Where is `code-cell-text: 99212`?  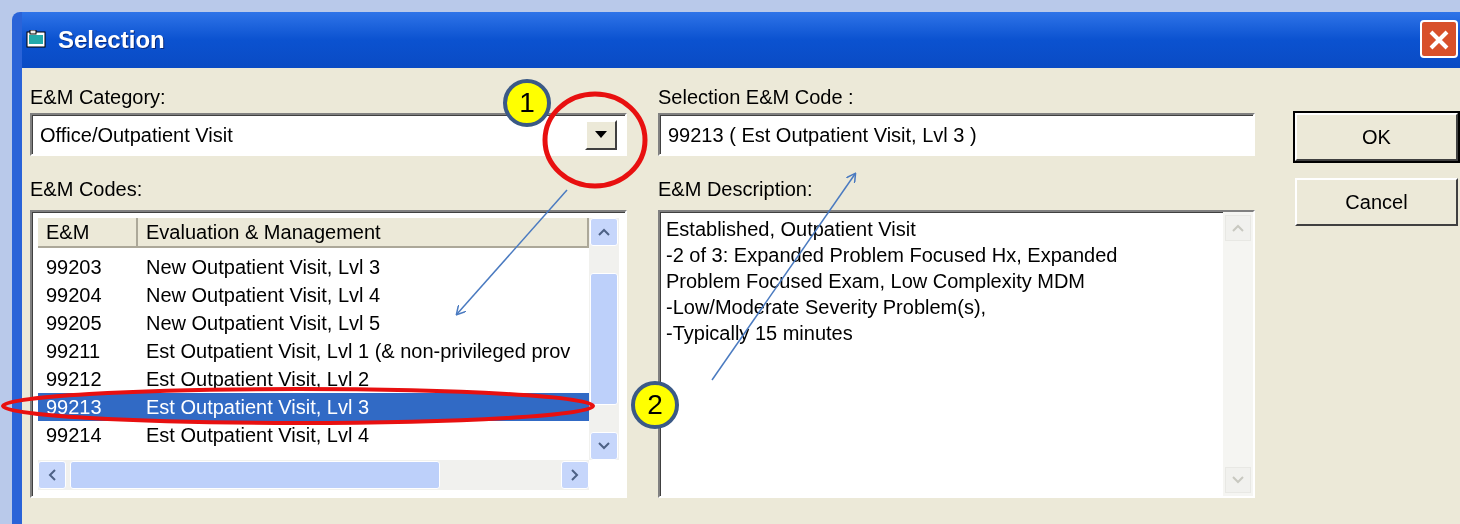 code-cell-text: 99212 is located at coordinates (74, 379).